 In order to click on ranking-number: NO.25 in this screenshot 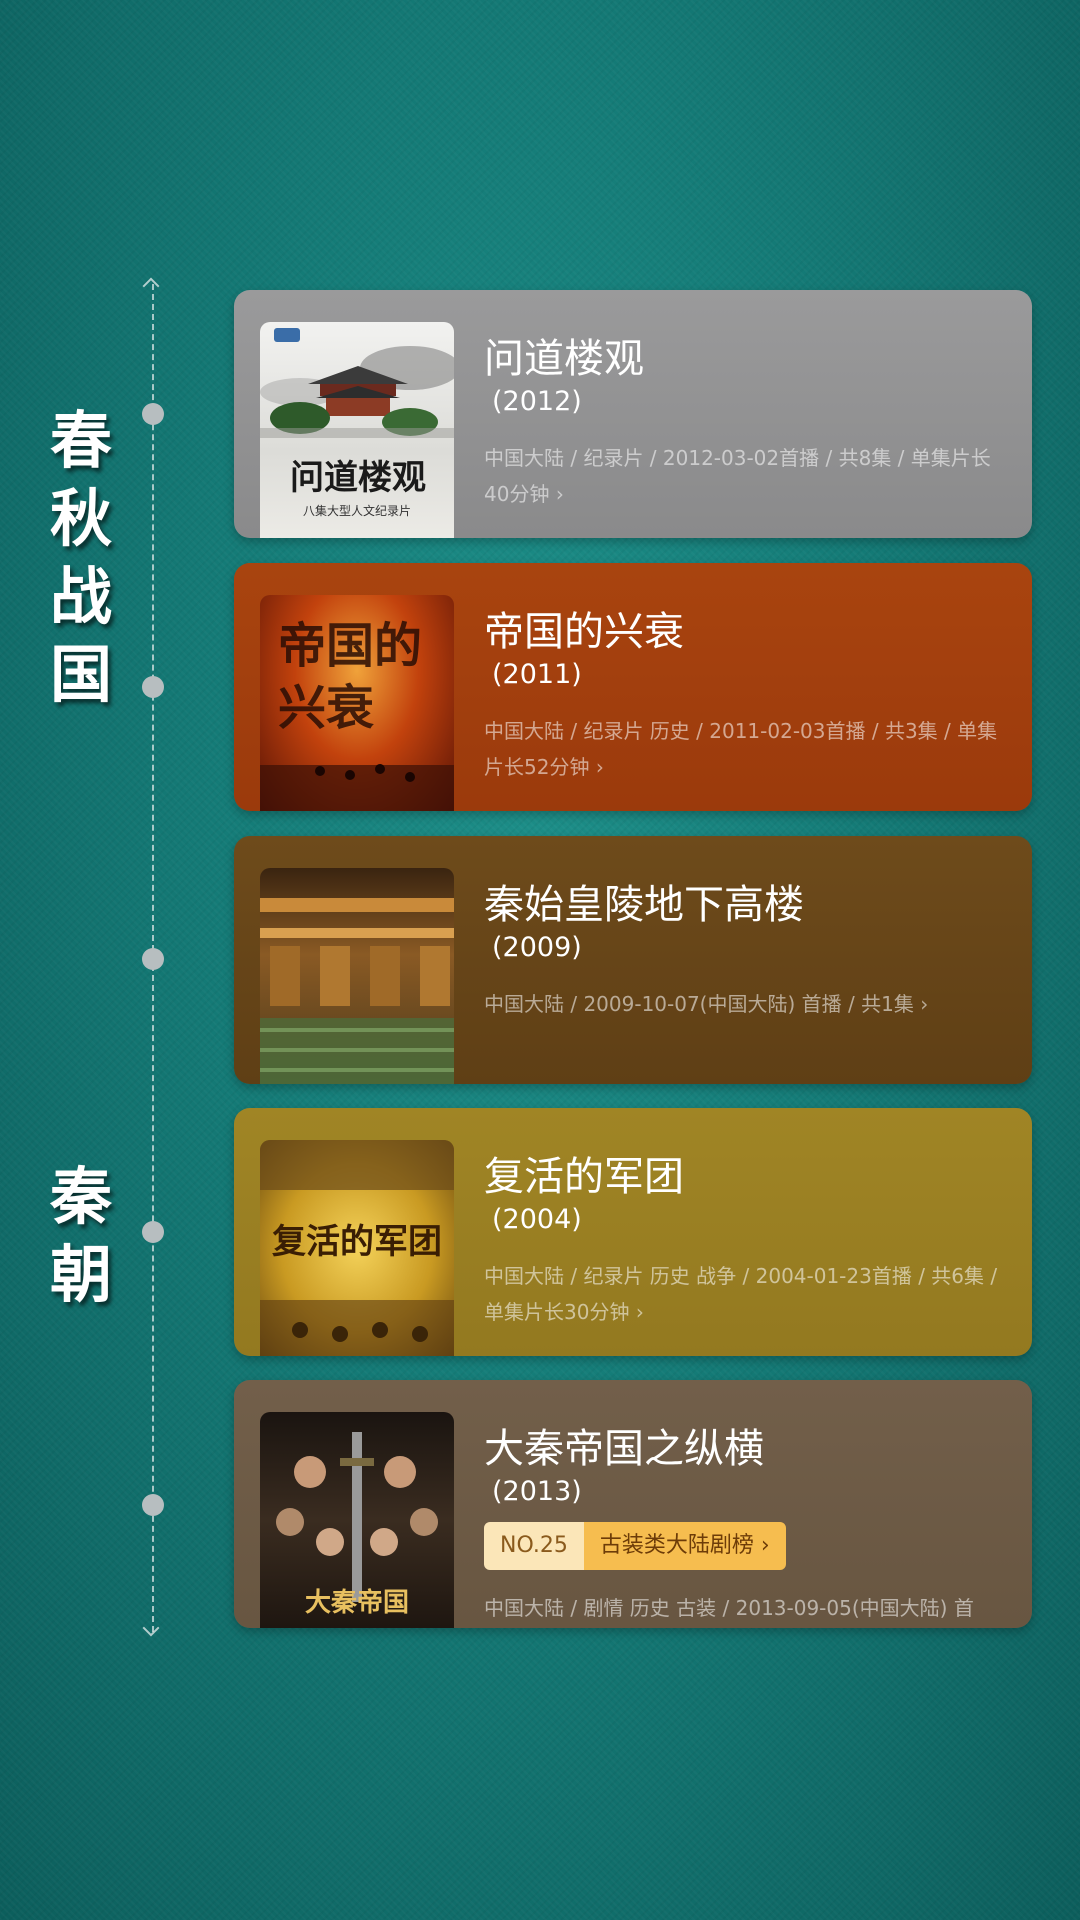, I will do `click(534, 1546)`.